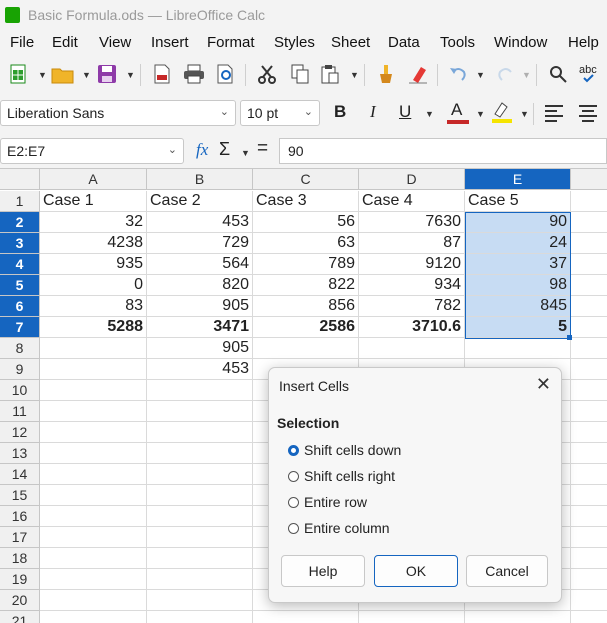 Image resolution: width=607 pixels, height=623 pixels. What do you see at coordinates (115, 42) in the screenshot?
I see `menu-view: View` at bounding box center [115, 42].